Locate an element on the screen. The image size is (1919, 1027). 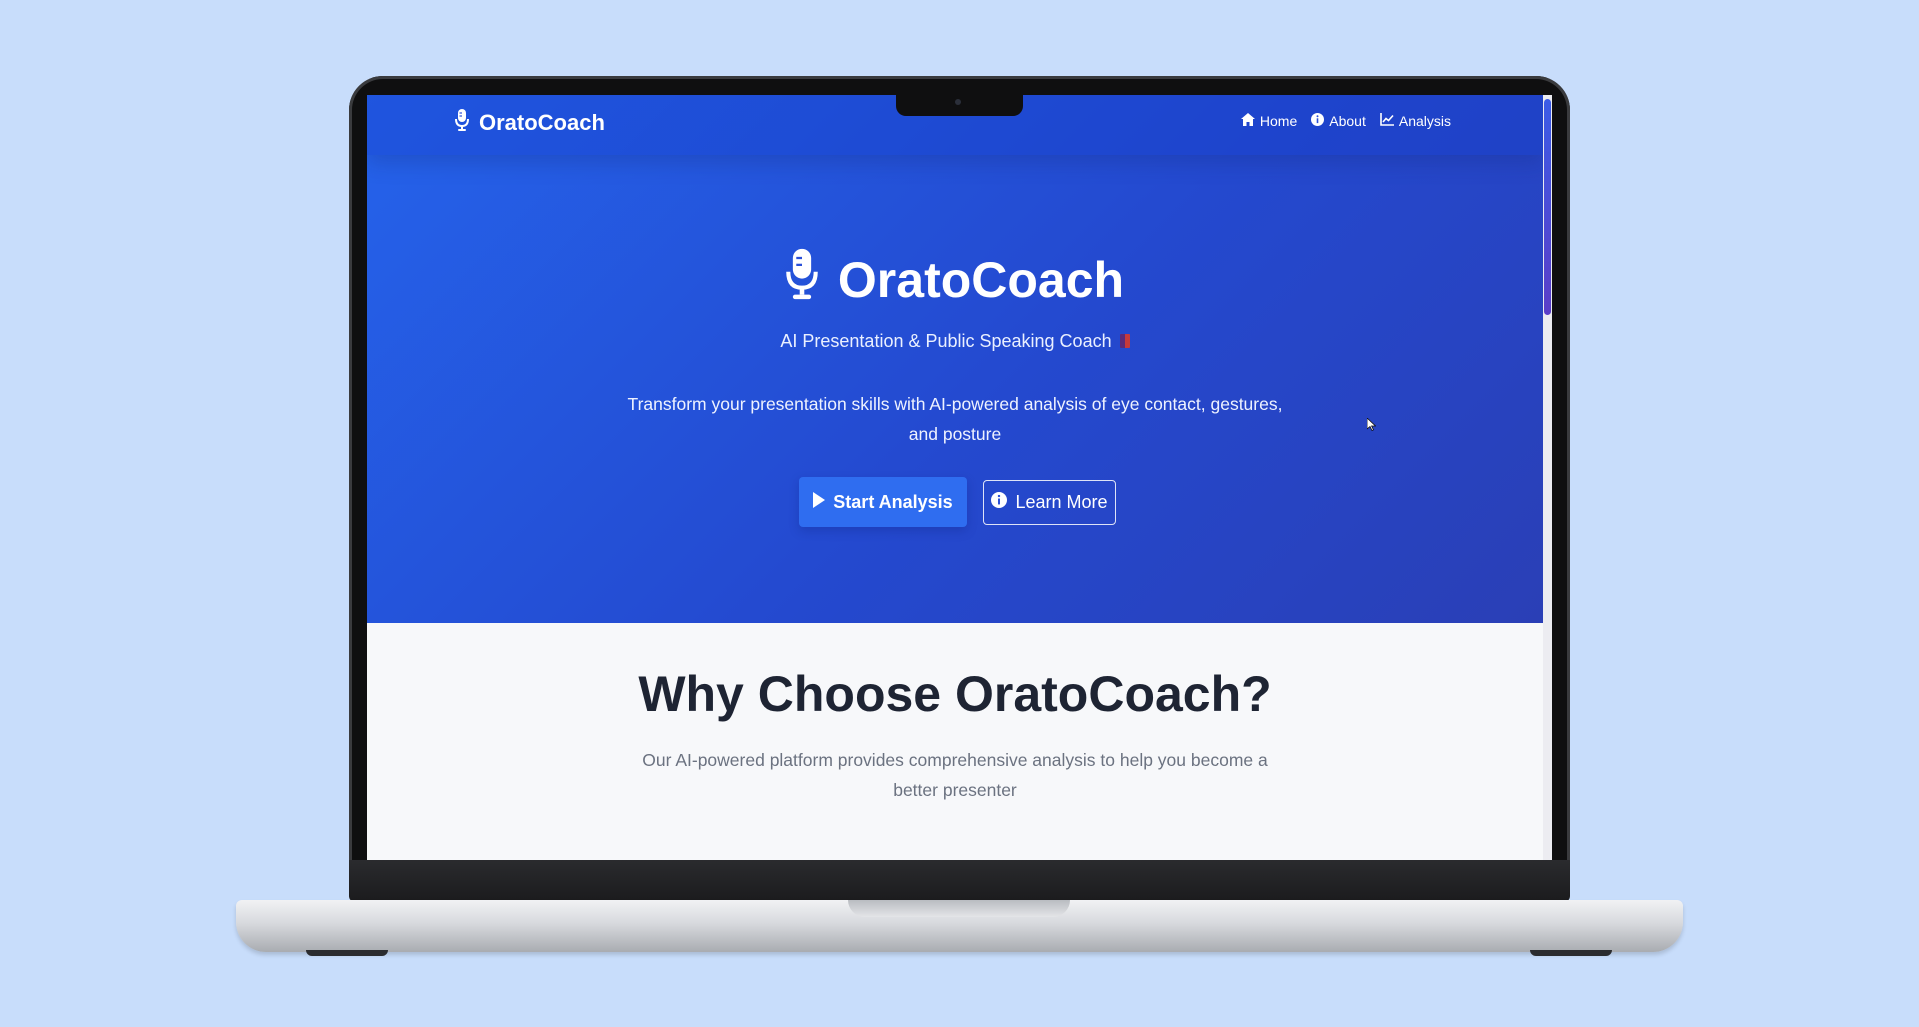
camera-icon is located at coordinates (958, 102).